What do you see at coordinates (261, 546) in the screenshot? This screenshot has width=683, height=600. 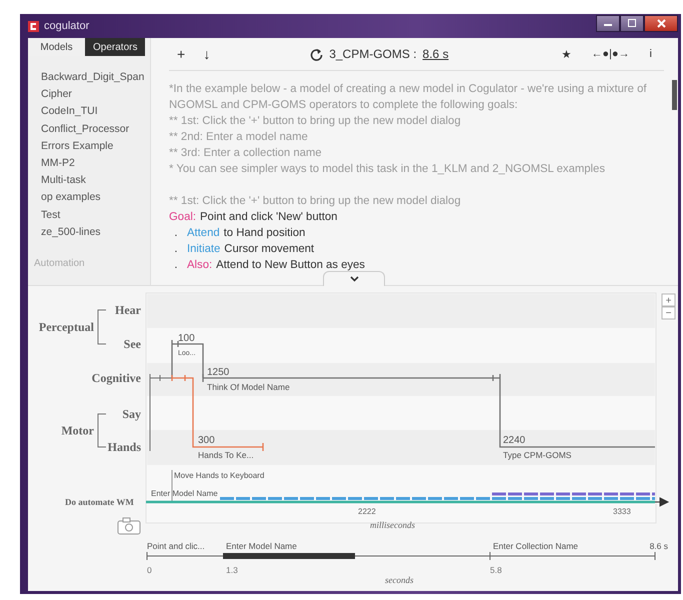 I see `goal-label: Enter Model Name` at bounding box center [261, 546].